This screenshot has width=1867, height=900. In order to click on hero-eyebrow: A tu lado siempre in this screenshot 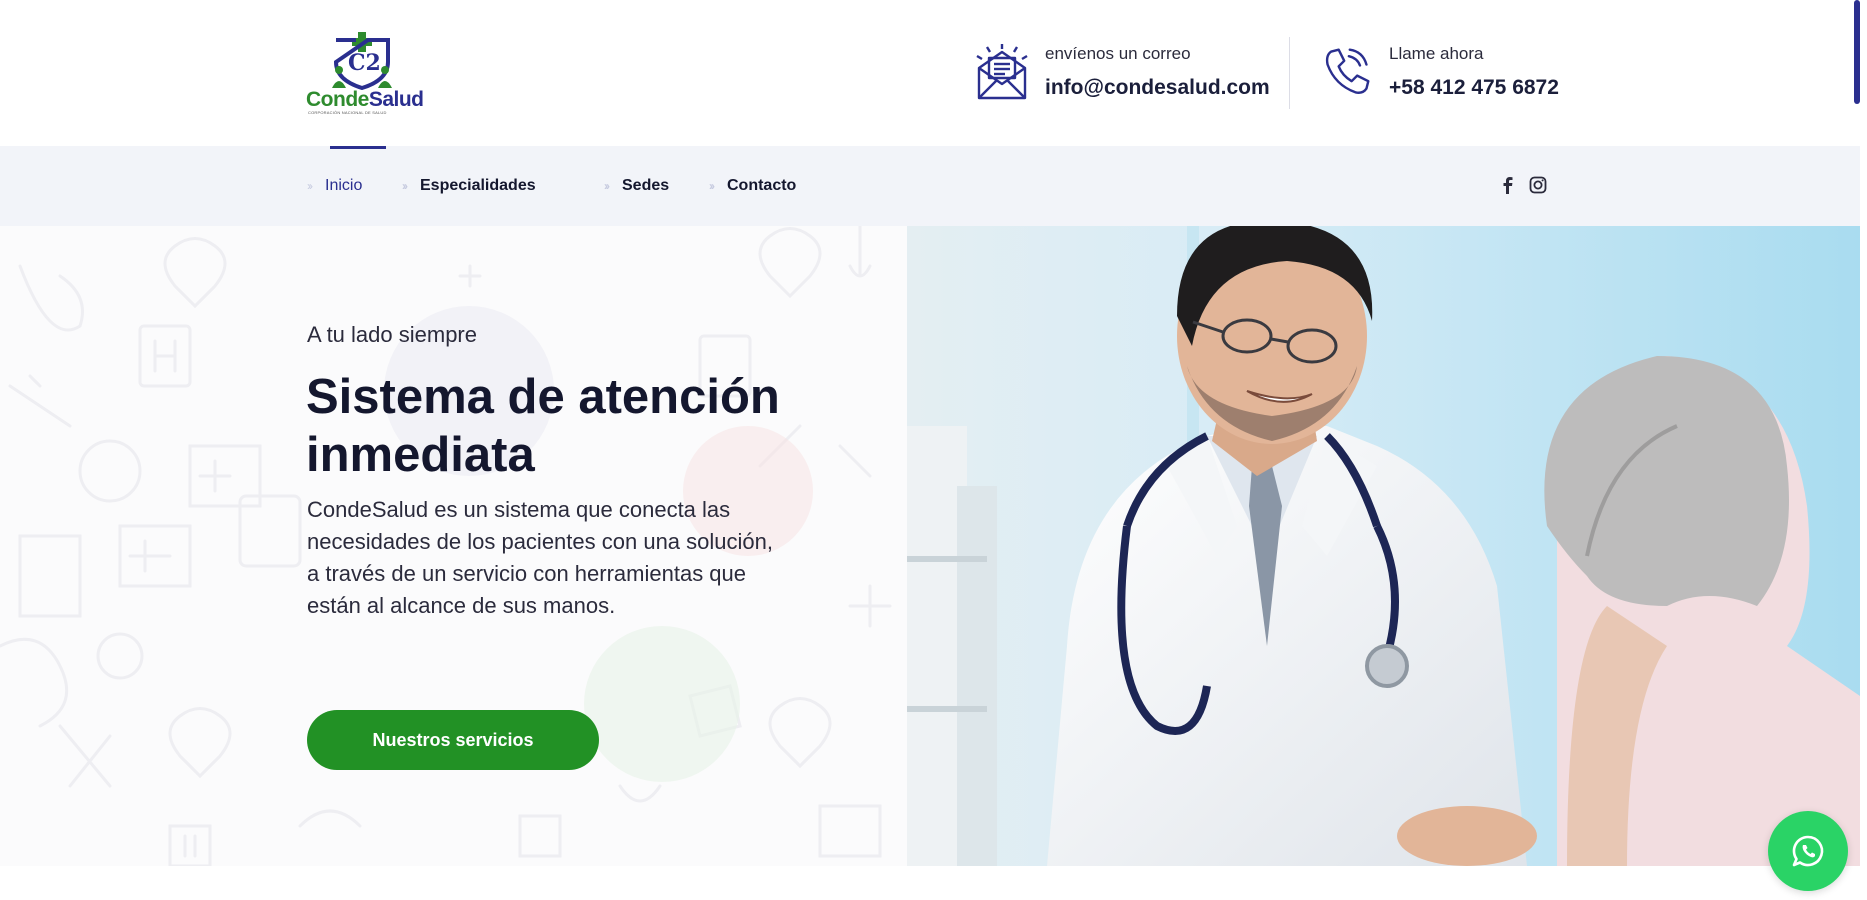, I will do `click(392, 334)`.